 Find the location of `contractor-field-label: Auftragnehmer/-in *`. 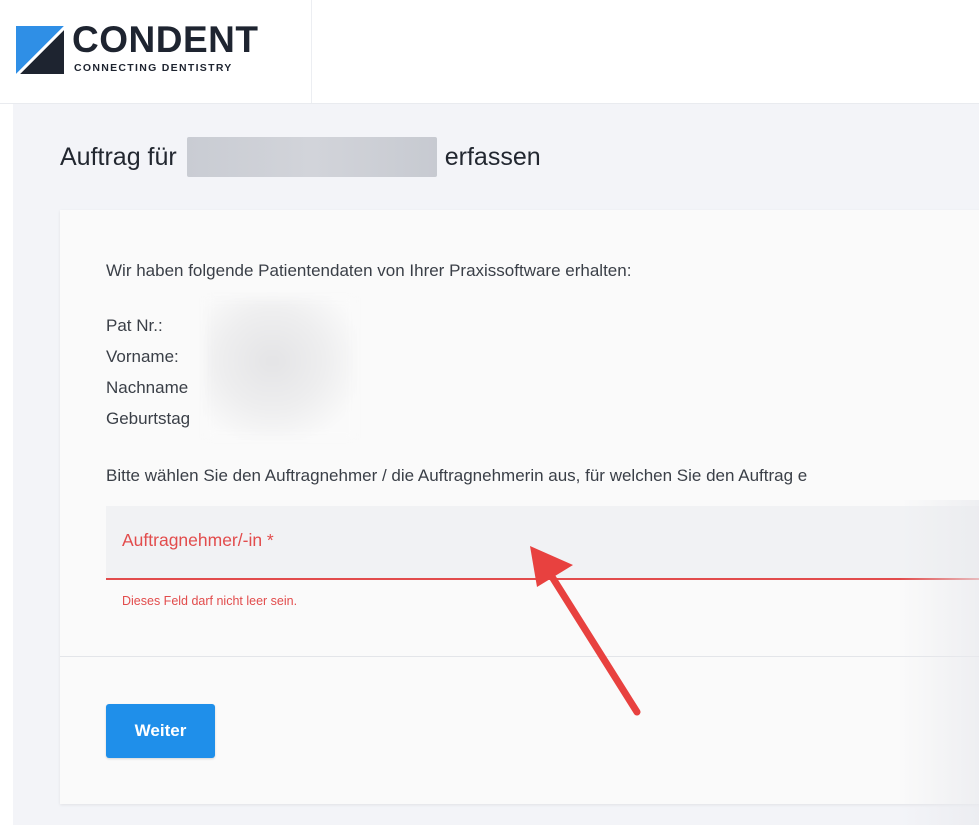

contractor-field-label: Auftragnehmer/-in * is located at coordinates (198, 540).